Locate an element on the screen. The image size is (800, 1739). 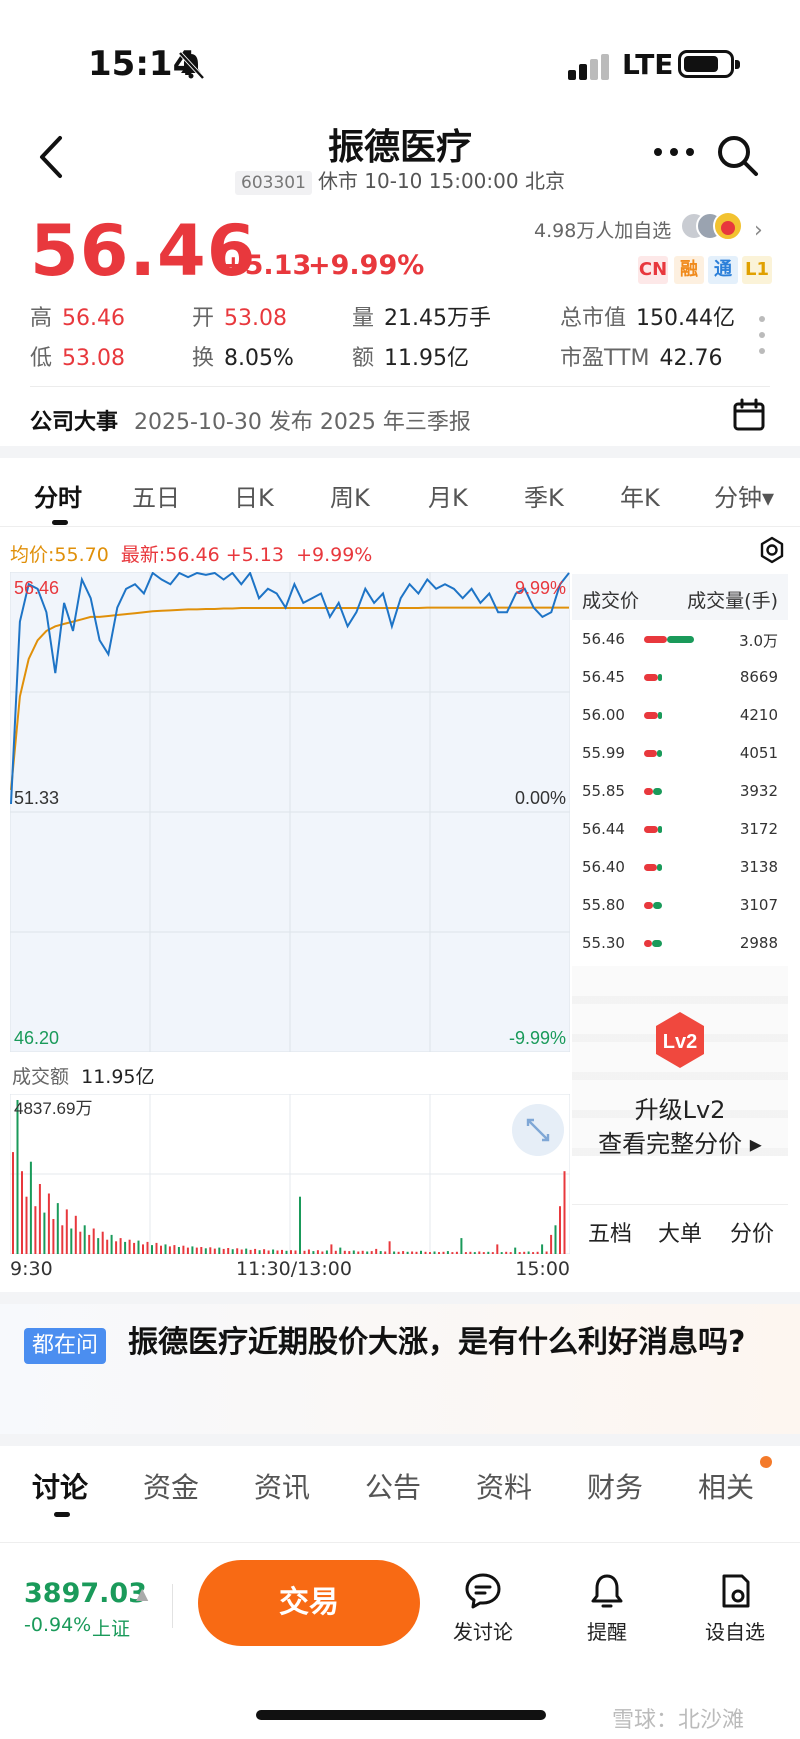
tab-five-levels: 五档 is located at coordinates (610, 1232).